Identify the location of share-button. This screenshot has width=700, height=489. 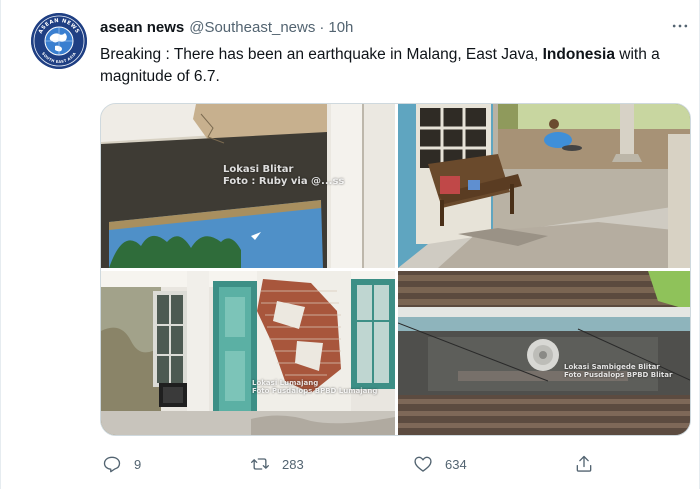
(584, 464).